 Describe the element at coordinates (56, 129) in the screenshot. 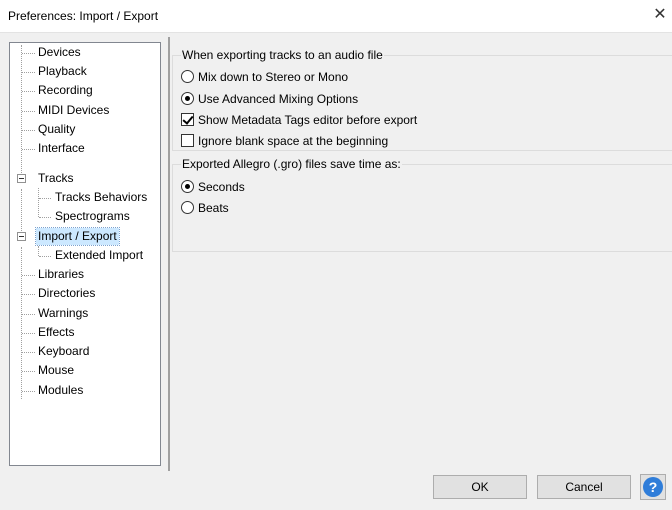

I see `tree-item-quality: Quality` at that location.